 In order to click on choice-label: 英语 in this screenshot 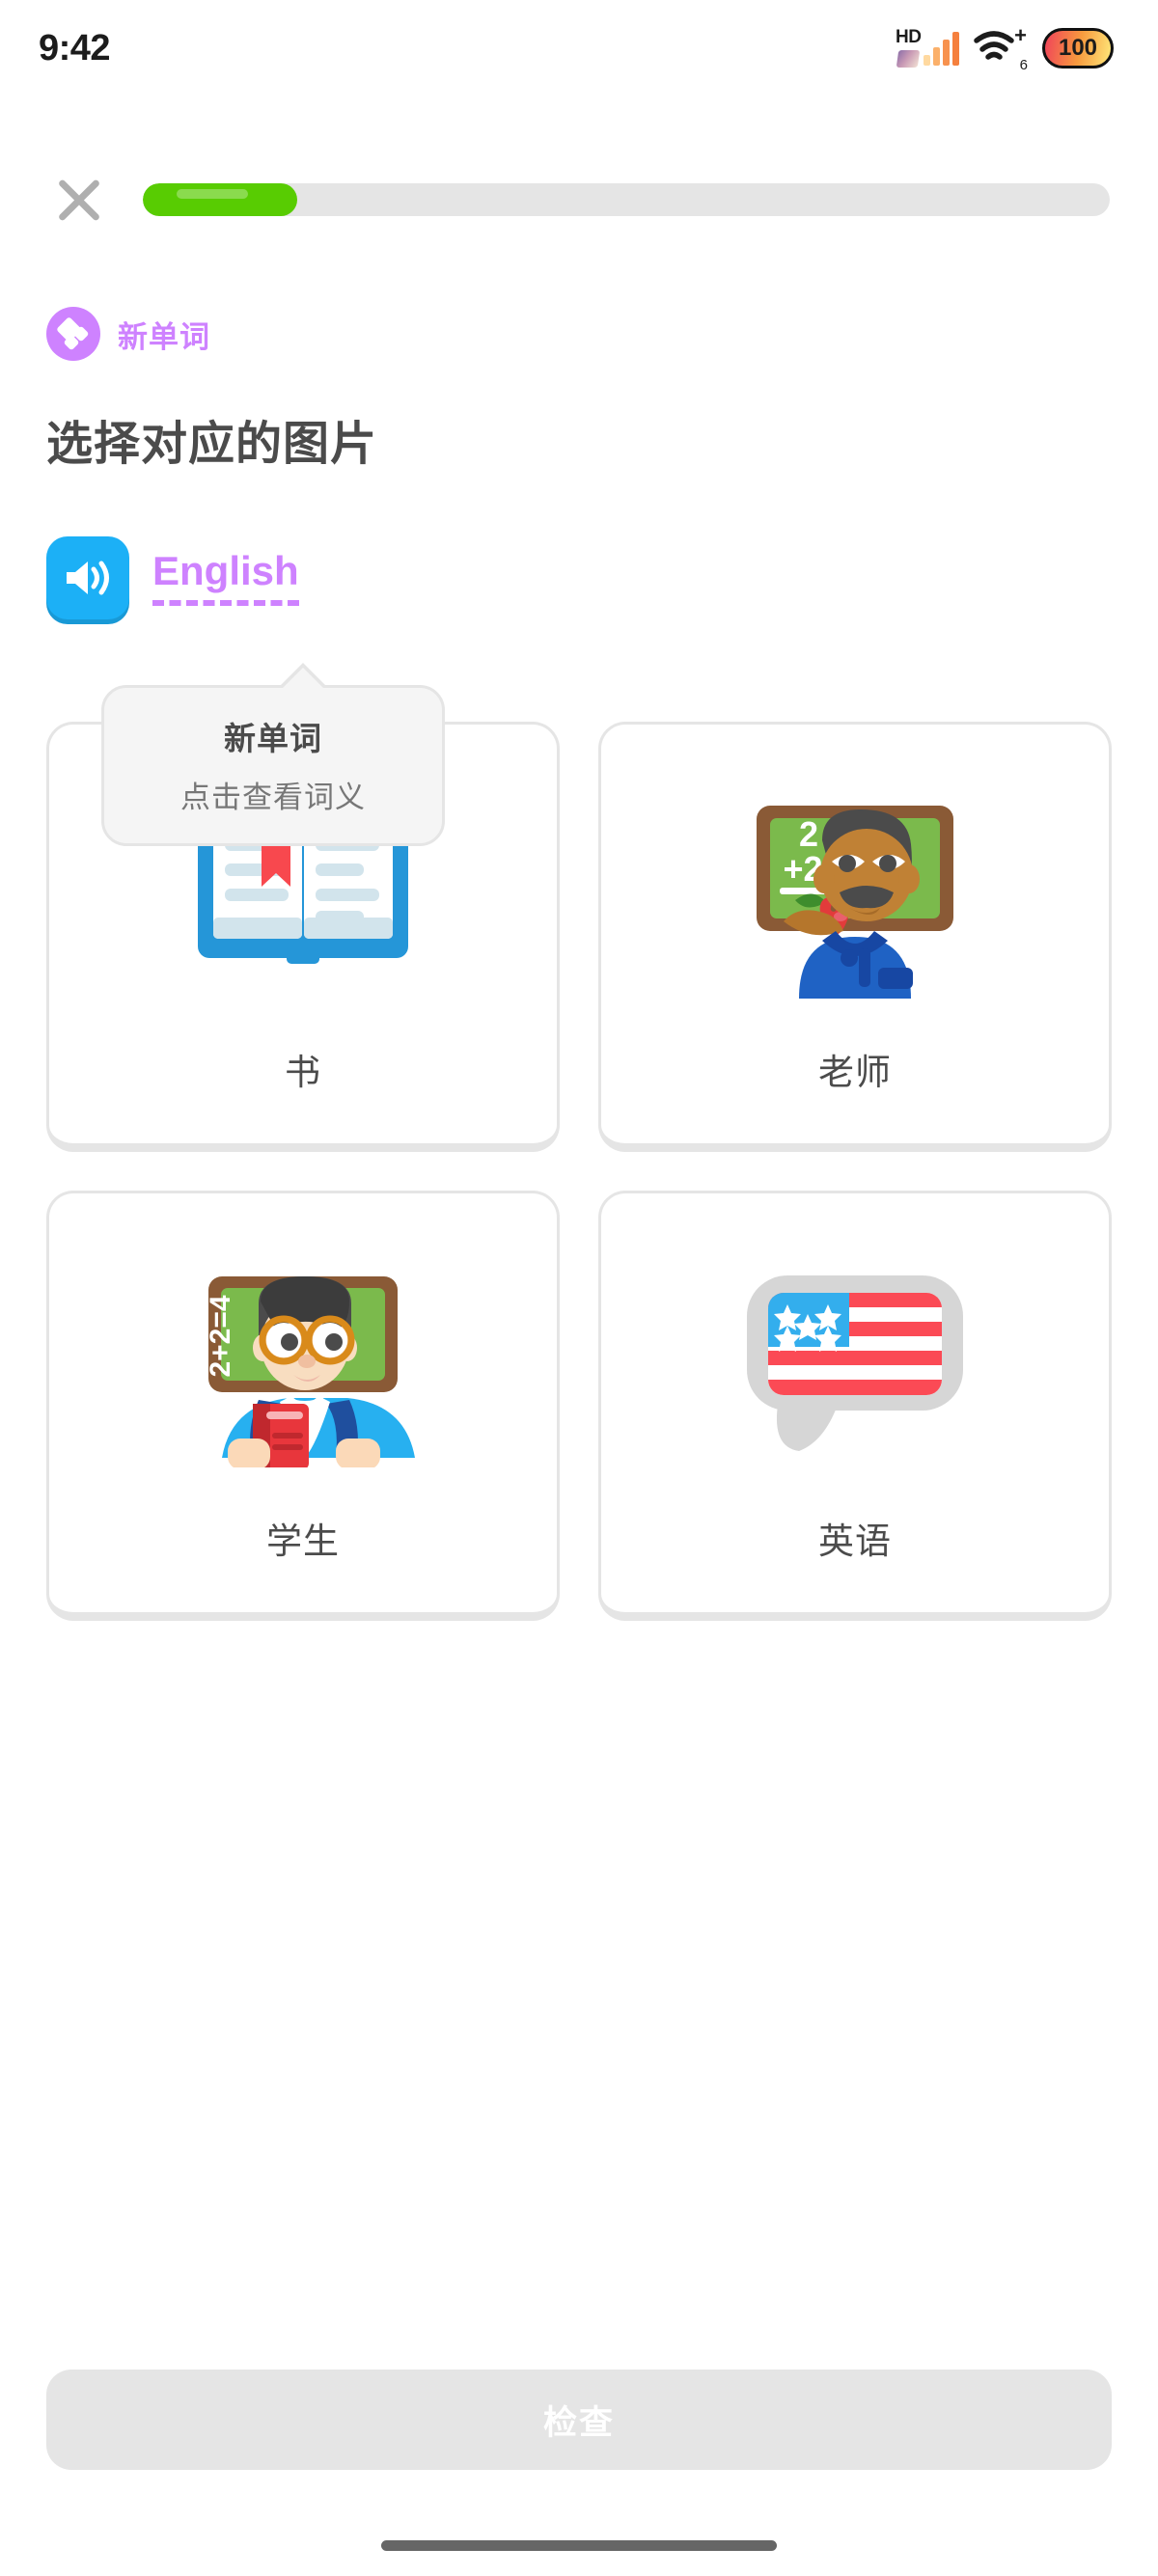, I will do `click(855, 1541)`.